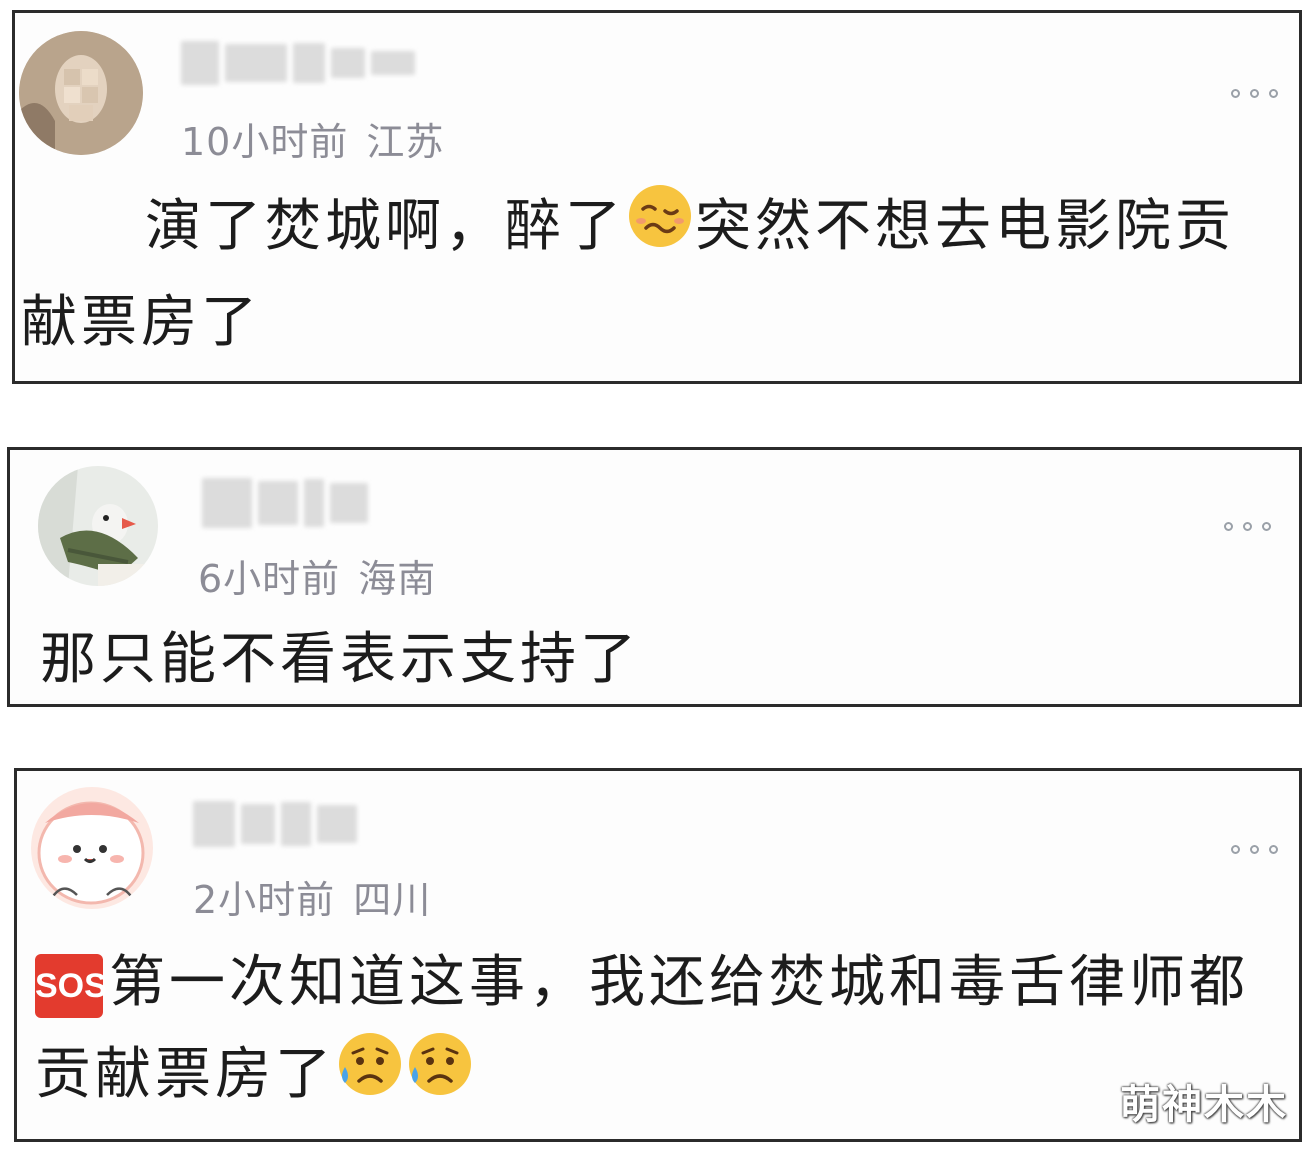 The height and width of the screenshot is (1158, 1310). Describe the element at coordinates (405, 142) in the screenshot. I see `location: 江苏` at that location.